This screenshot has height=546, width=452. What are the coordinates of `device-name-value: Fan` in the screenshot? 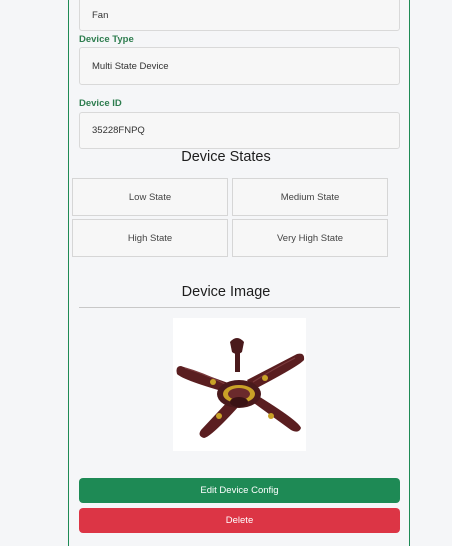 It's located at (100, 15).